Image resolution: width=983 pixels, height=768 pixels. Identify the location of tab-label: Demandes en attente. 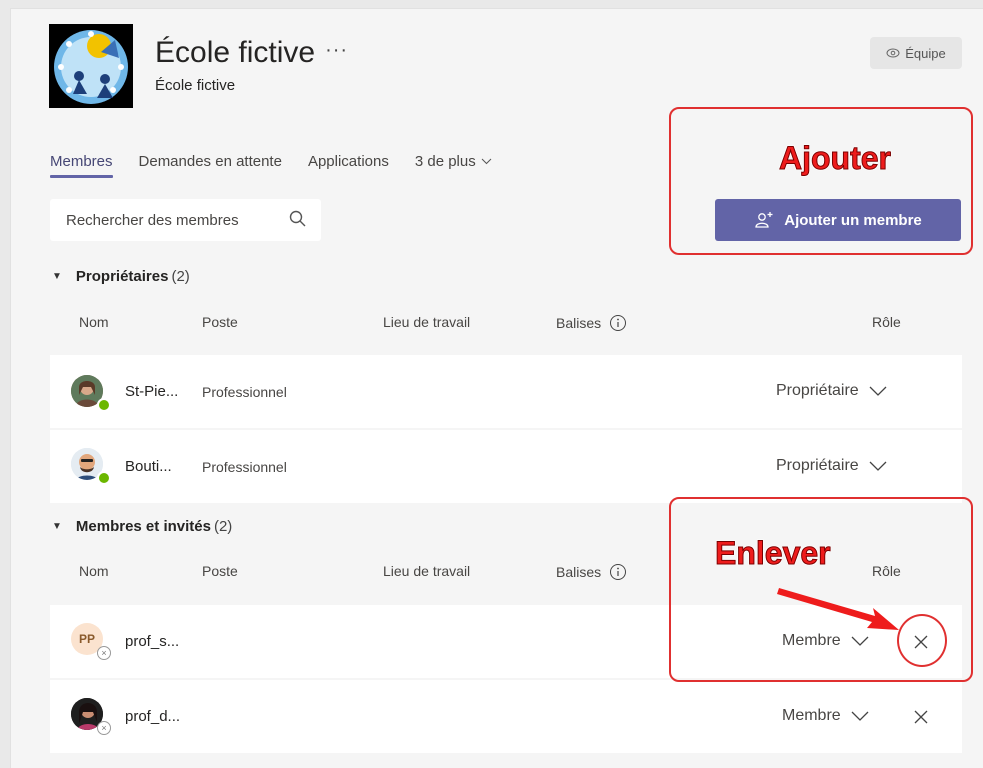
(210, 161).